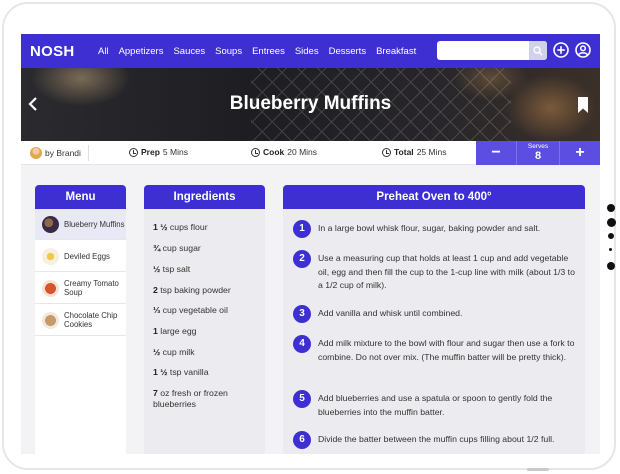 The height and width of the screenshot is (474, 620). What do you see at coordinates (268, 51) in the screenshot?
I see `nav-link-entrees: Entrees` at bounding box center [268, 51].